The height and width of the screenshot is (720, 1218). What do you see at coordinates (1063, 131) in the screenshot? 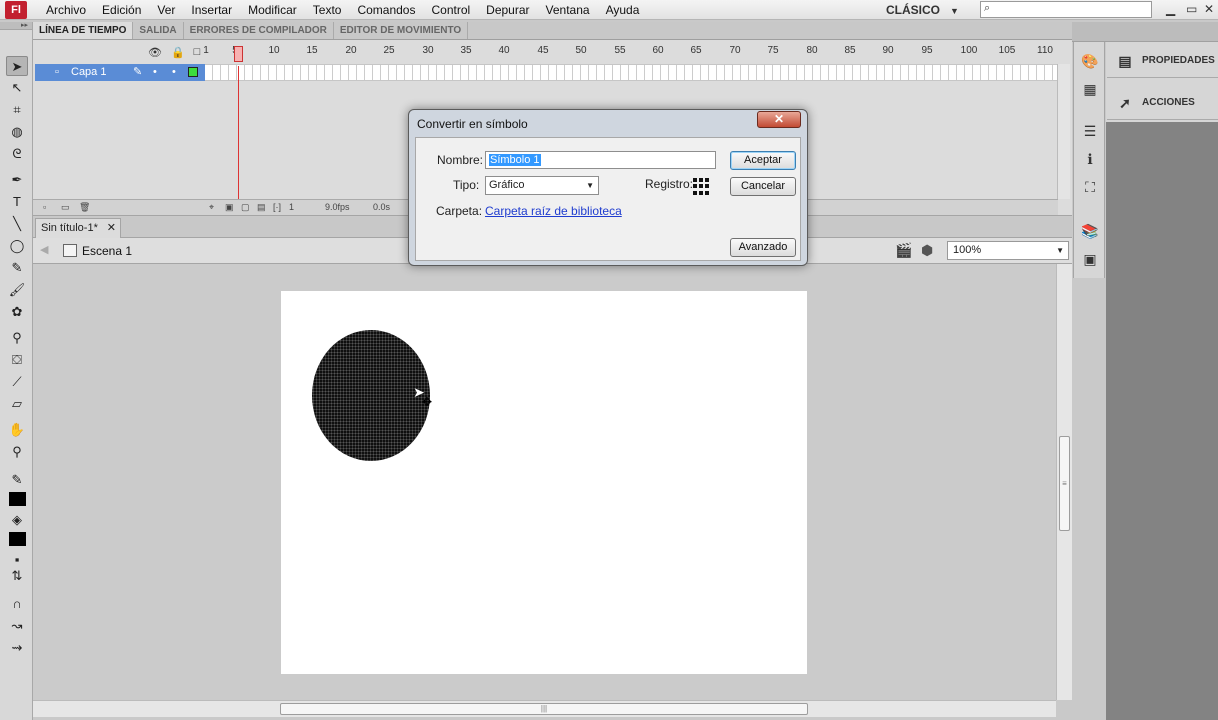
I see `timeline-scrollbar` at bounding box center [1063, 131].